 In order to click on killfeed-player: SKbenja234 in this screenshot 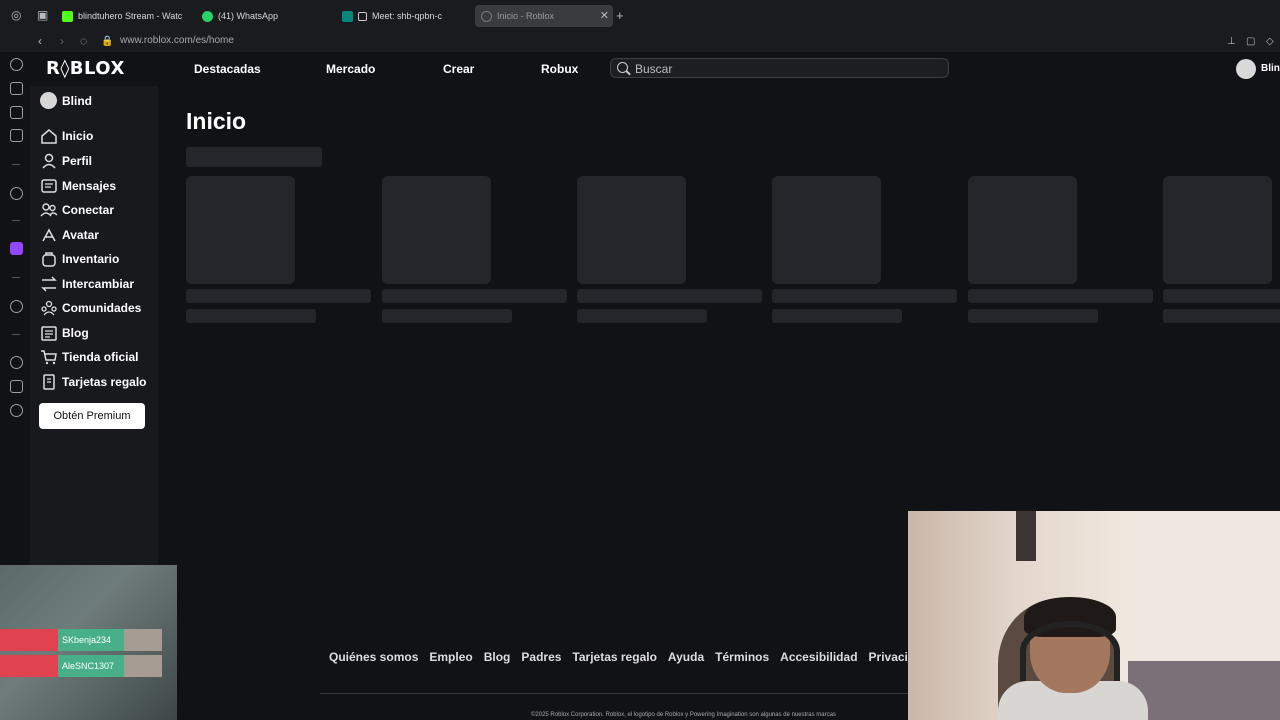, I will do `click(91, 640)`.